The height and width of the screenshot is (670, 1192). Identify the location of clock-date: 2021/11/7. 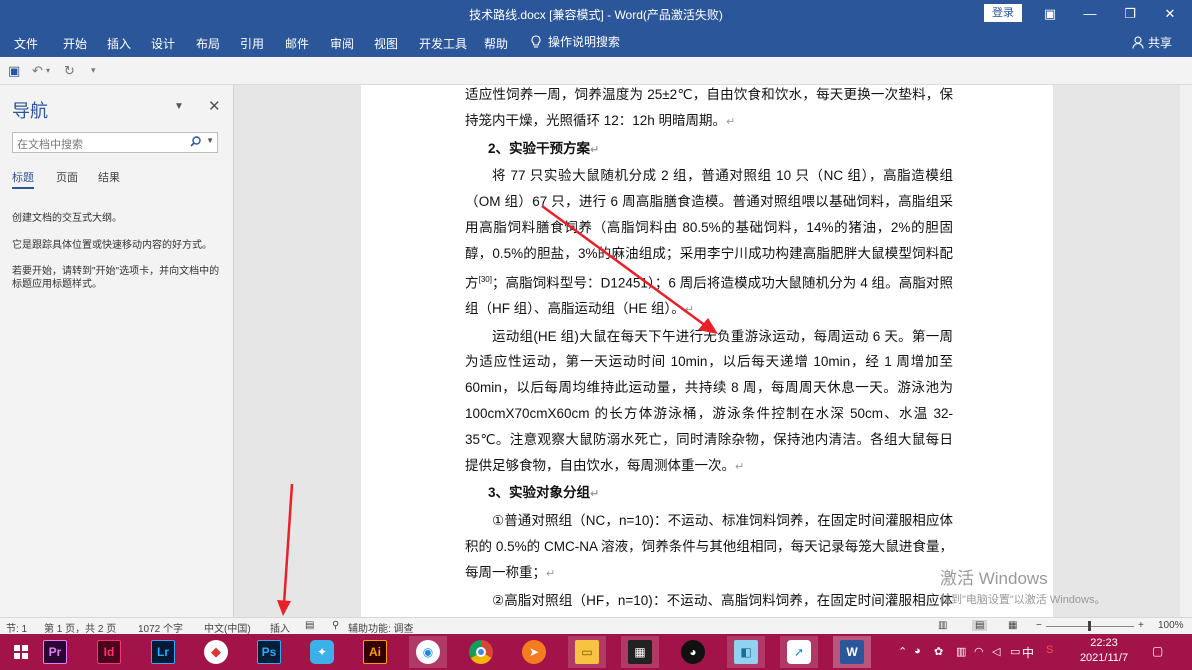
(1104, 658).